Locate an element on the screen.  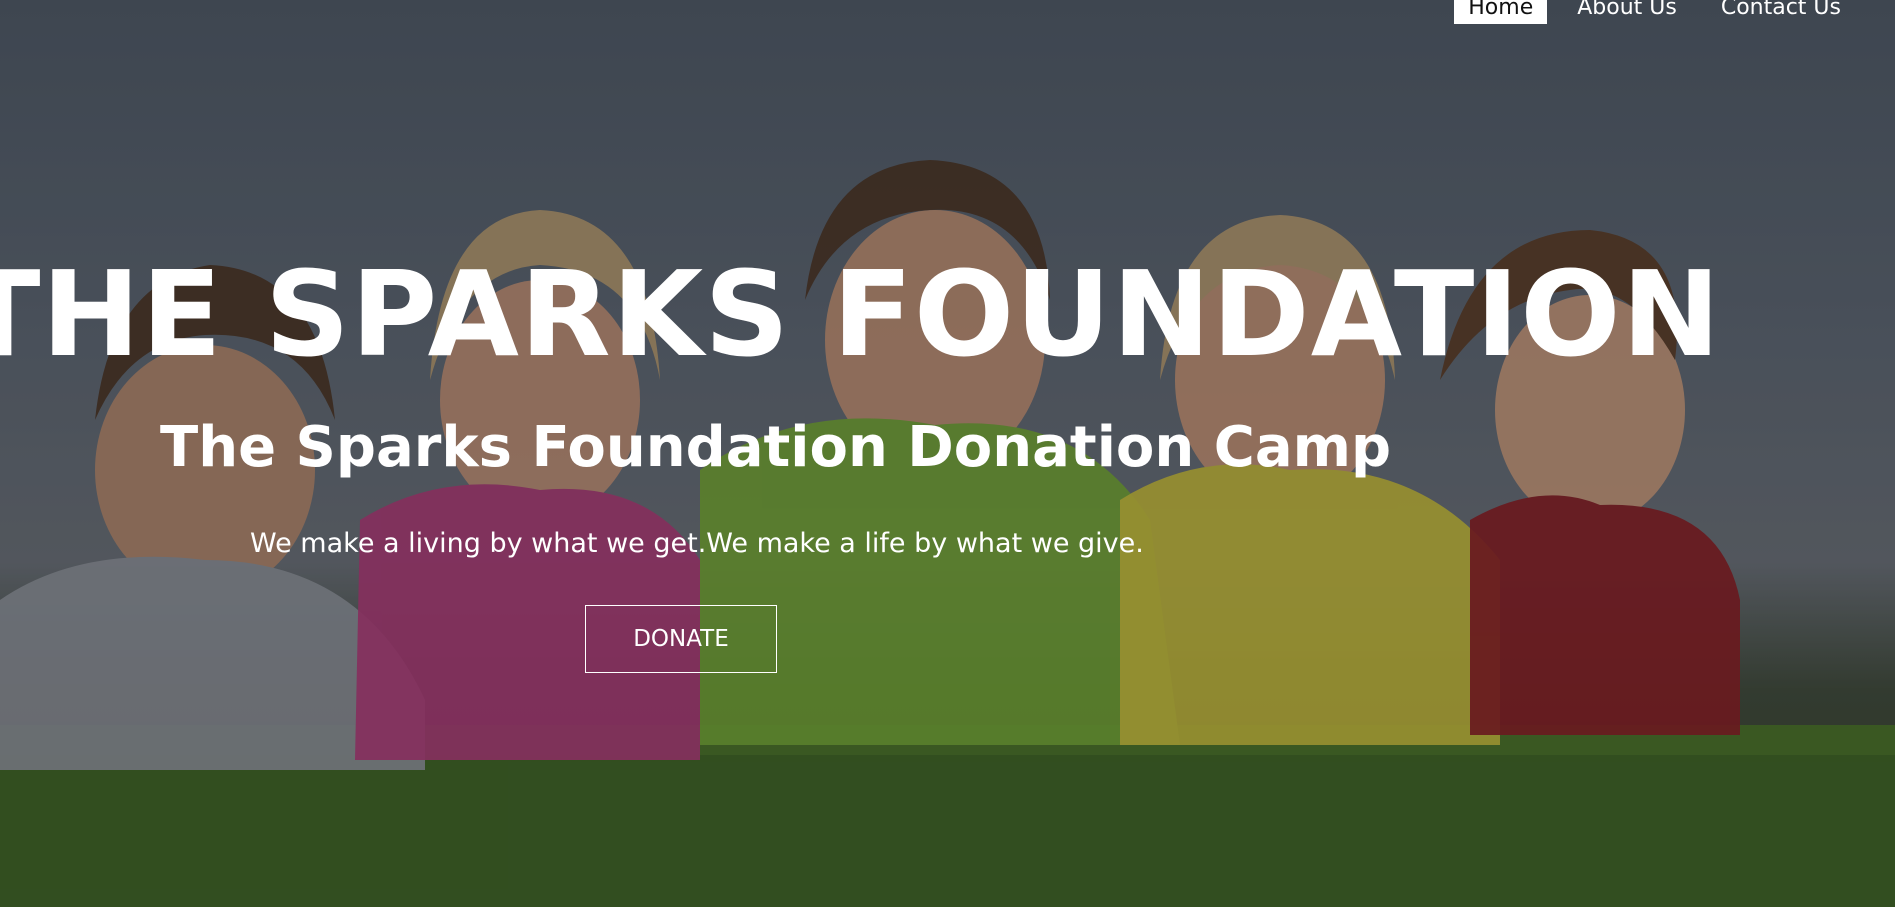
hero-title: THE SPARKS FOUNDATION is located at coordinates (861, 314).